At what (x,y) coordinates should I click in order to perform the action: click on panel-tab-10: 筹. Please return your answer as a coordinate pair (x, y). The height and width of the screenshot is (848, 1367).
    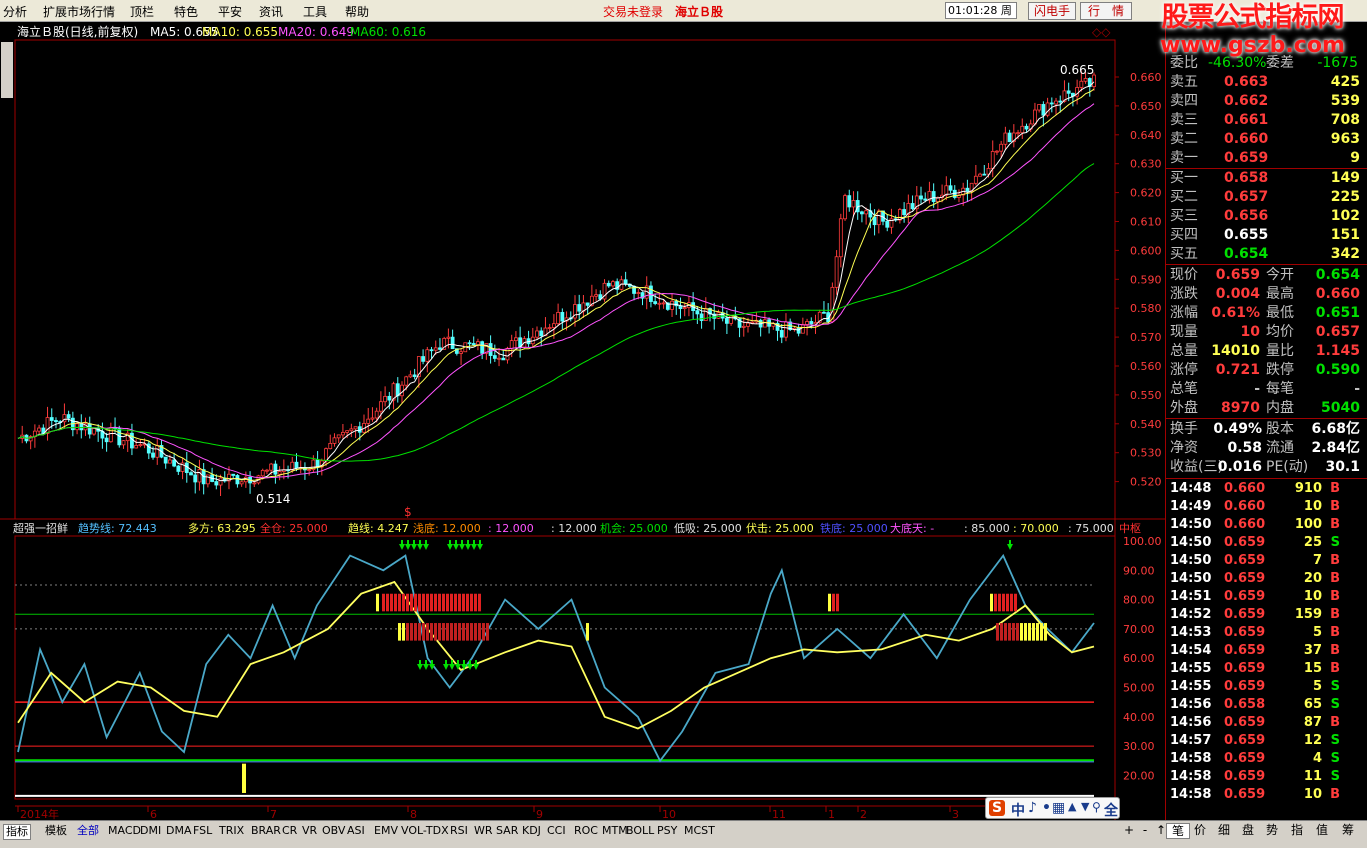
    Looking at the image, I should click on (1348, 830).